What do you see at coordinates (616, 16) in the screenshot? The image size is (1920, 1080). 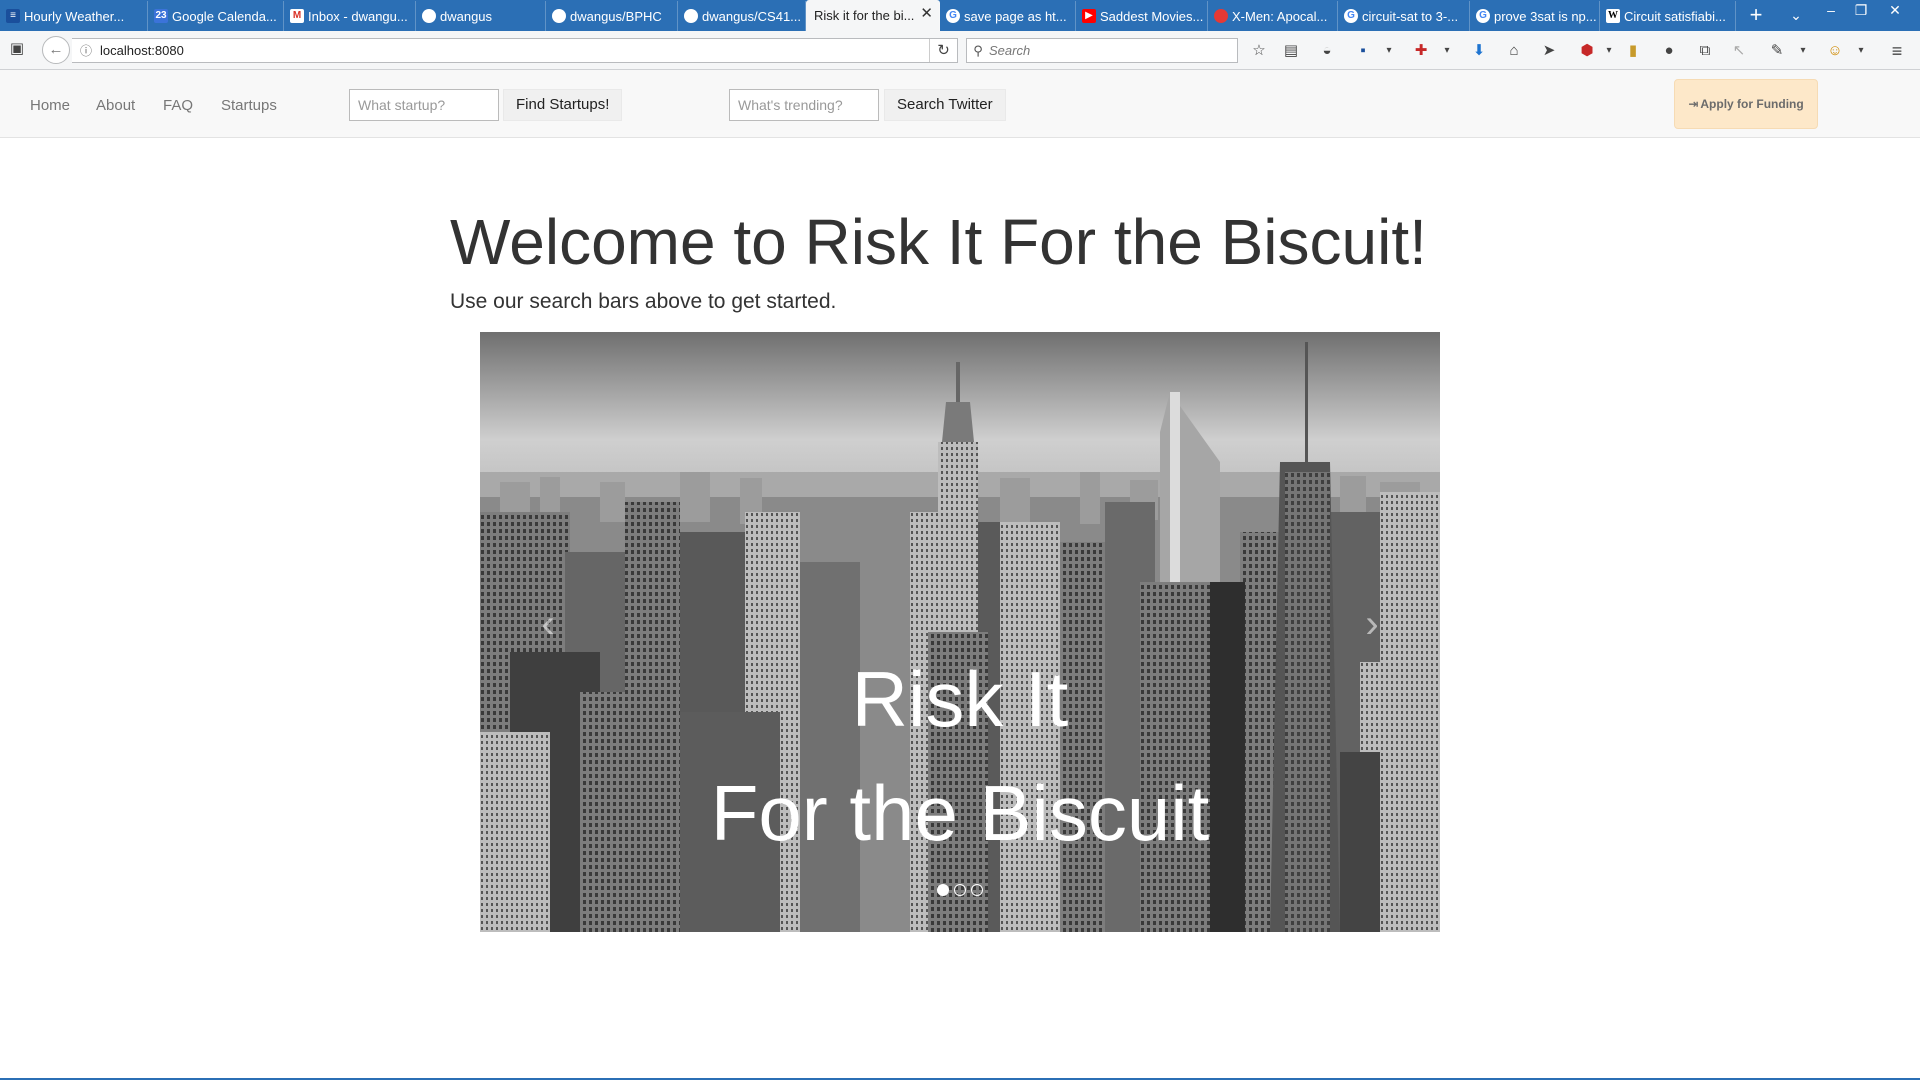 I see `tab-label: dwangus/BPHC` at bounding box center [616, 16].